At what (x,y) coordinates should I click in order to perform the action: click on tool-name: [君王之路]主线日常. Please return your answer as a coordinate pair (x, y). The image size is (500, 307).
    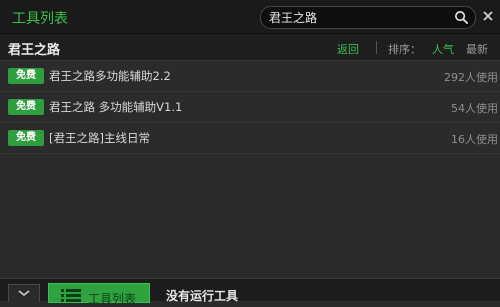
    Looking at the image, I should click on (99, 138).